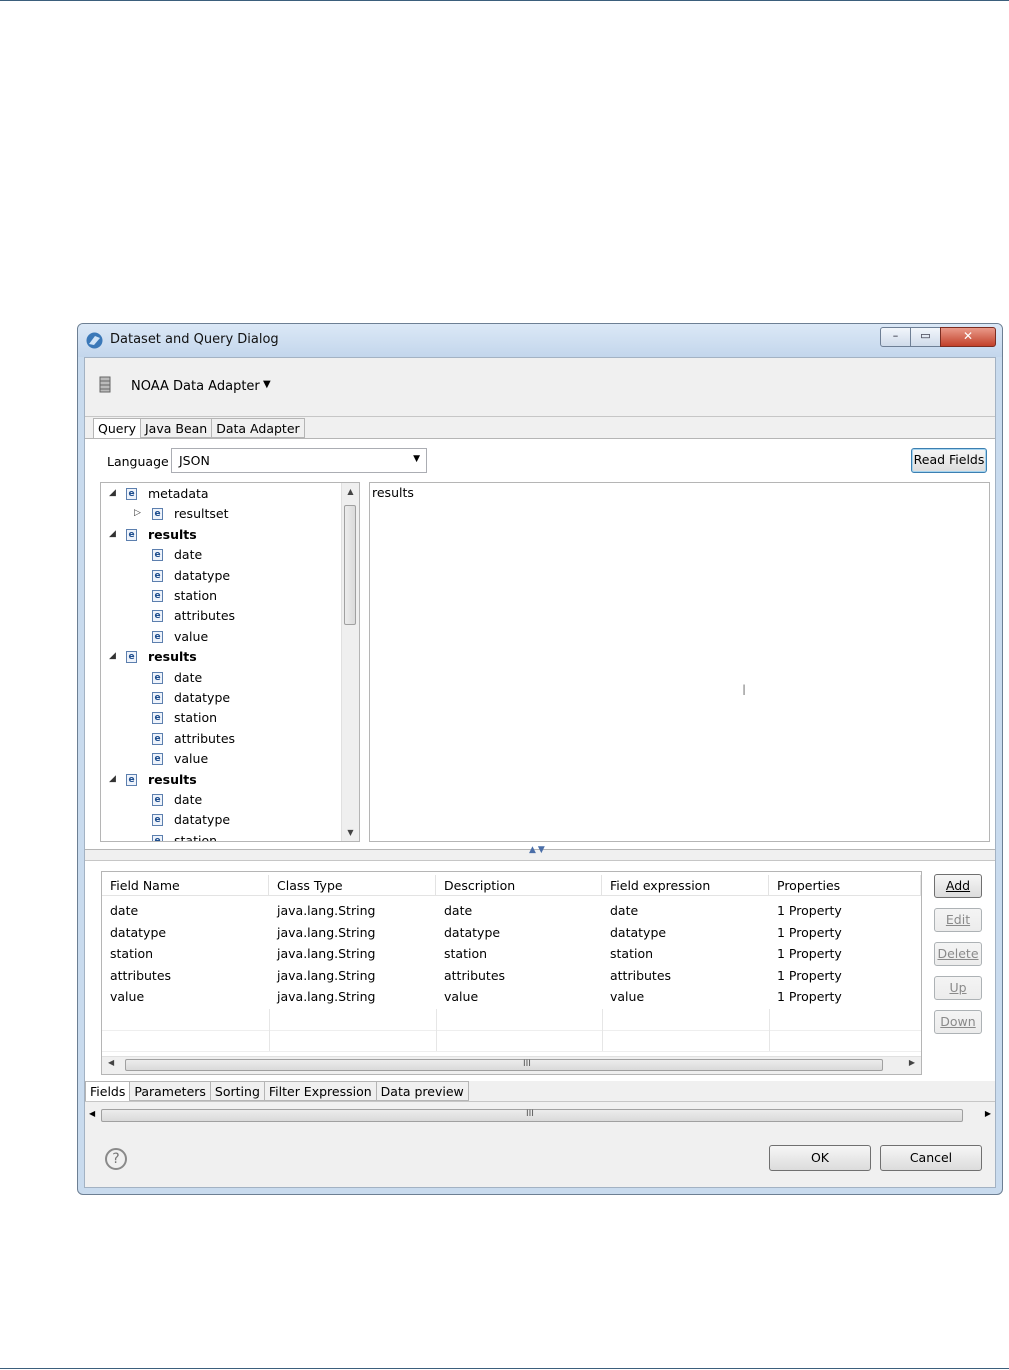 This screenshot has height=1370, width=1009. What do you see at coordinates (237, 1091) in the screenshot?
I see `tab-sorting: Sorting` at bounding box center [237, 1091].